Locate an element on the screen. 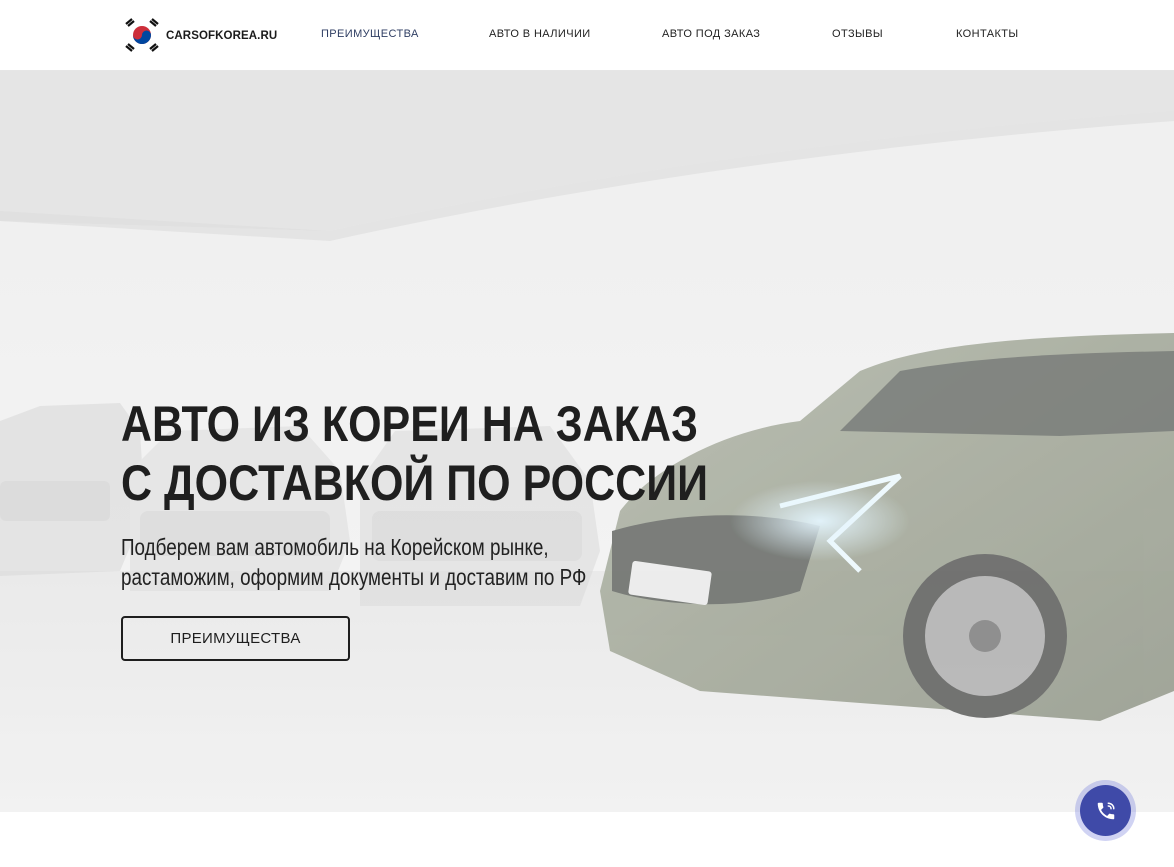 The height and width of the screenshot is (867, 1174). nav-contacts: КОНТАКТЫ is located at coordinates (987, 34).